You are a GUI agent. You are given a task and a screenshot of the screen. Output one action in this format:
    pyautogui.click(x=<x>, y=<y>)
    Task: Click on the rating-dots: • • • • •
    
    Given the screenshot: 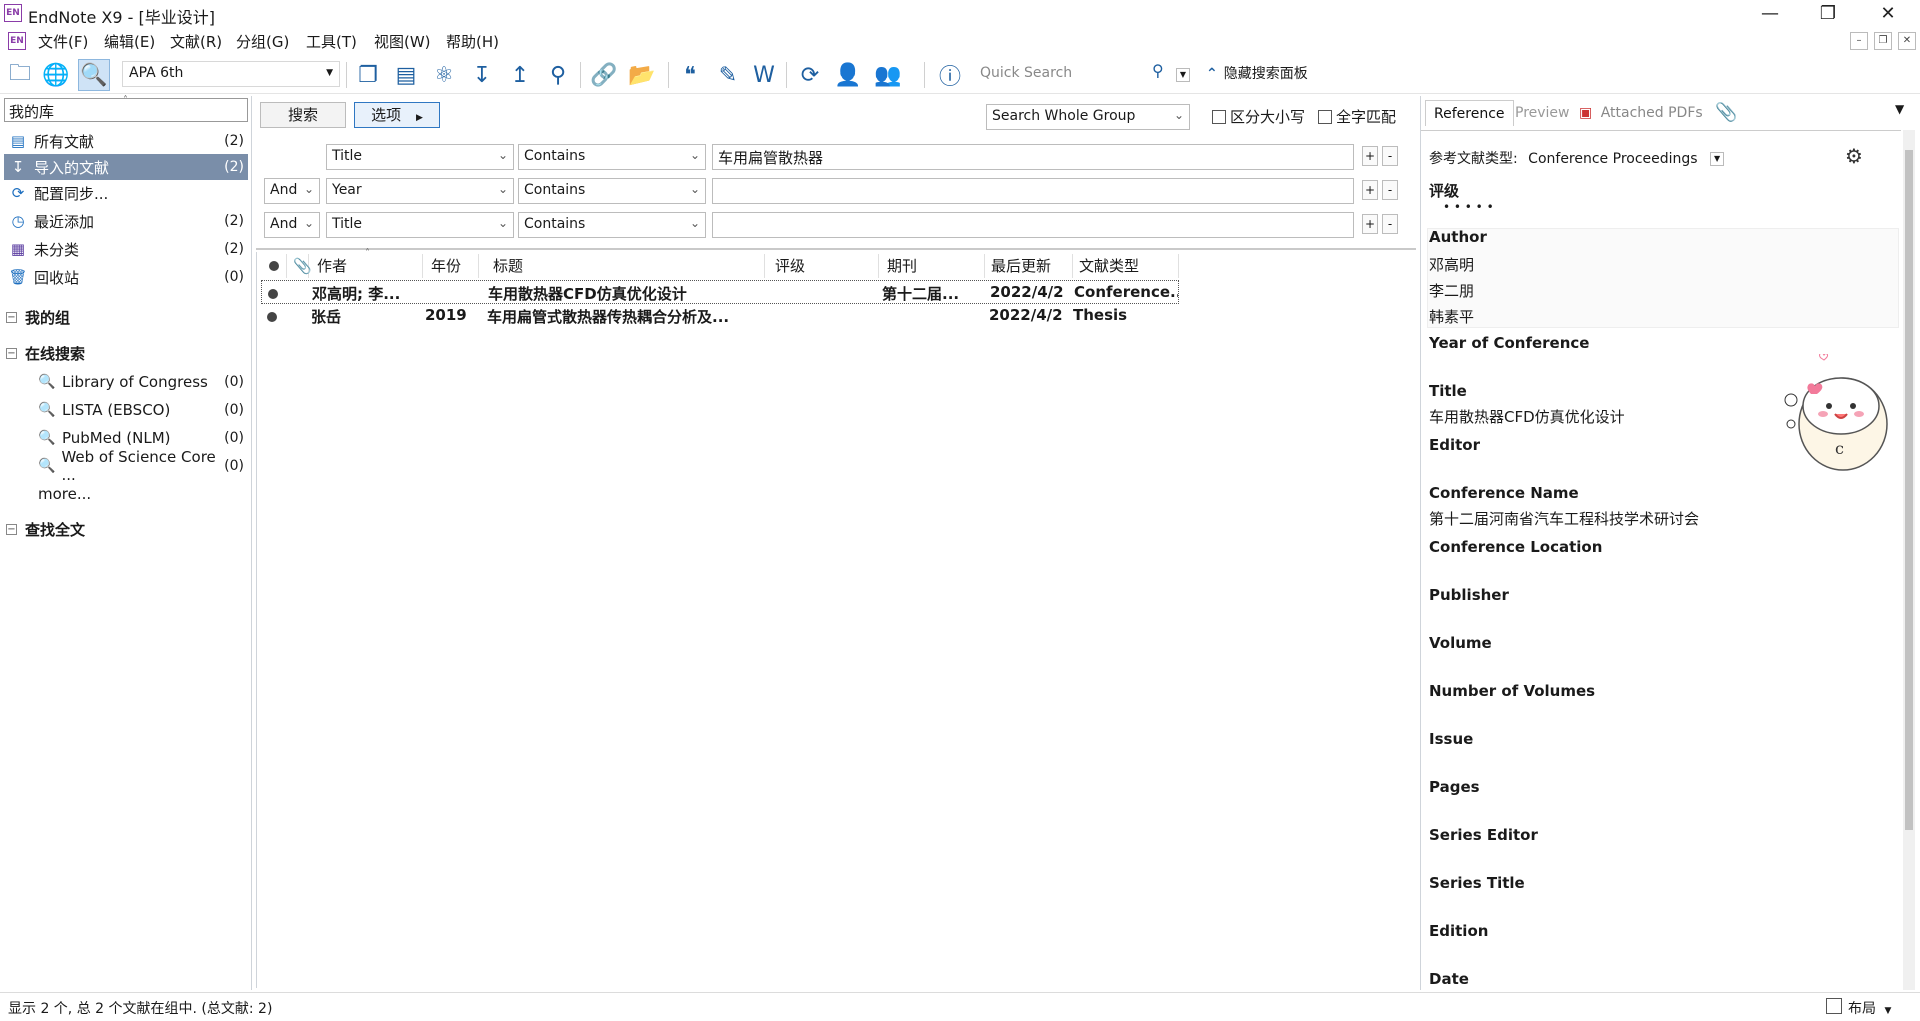 What is the action you would take?
    pyautogui.click(x=1468, y=207)
    